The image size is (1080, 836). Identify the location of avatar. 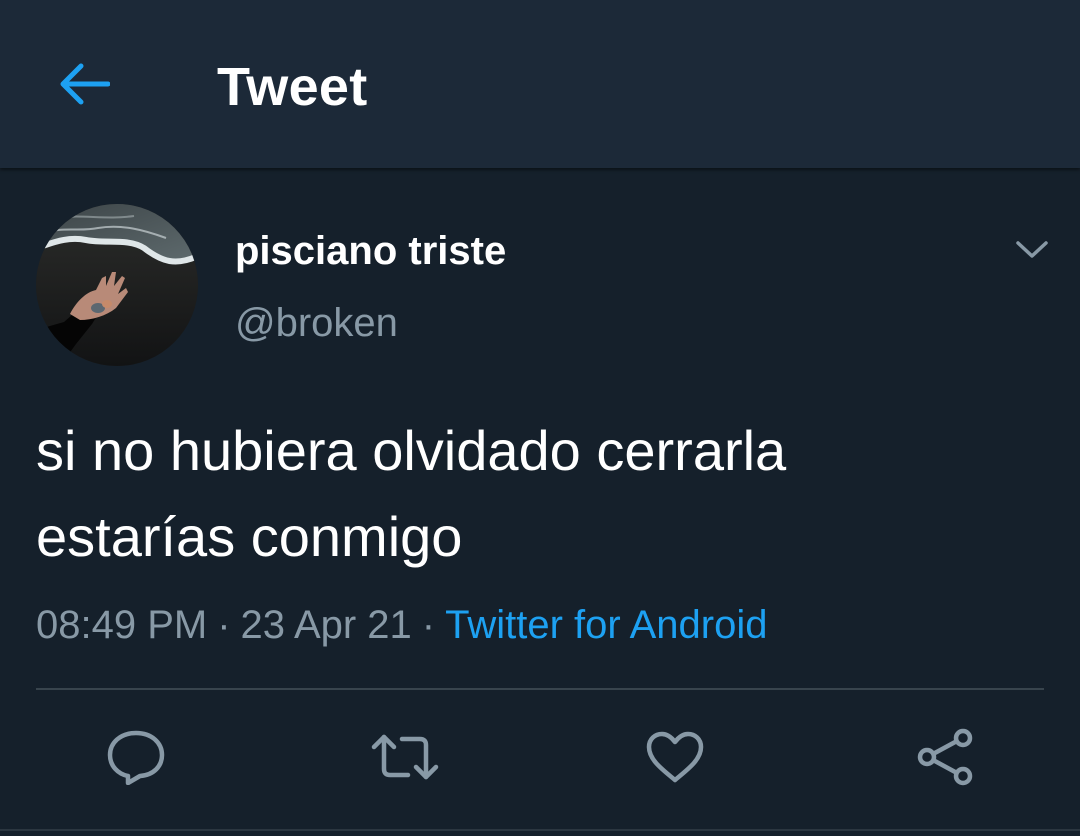
(117, 285).